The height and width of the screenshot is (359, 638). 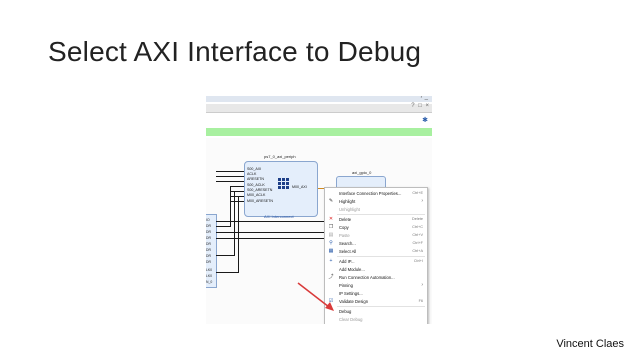 What do you see at coordinates (354, 301) in the screenshot?
I see `menu-item-label: Validate Design` at bounding box center [354, 301].